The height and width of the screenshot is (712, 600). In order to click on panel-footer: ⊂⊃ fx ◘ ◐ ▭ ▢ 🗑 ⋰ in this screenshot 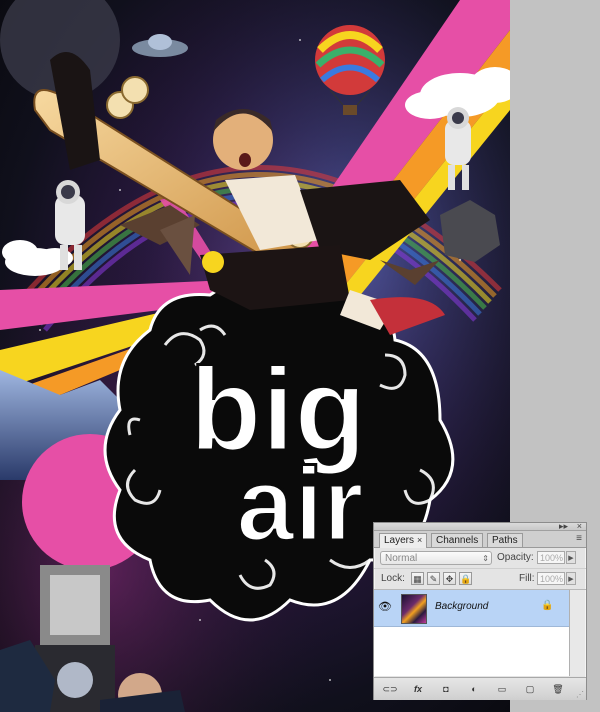, I will do `click(480, 688)`.